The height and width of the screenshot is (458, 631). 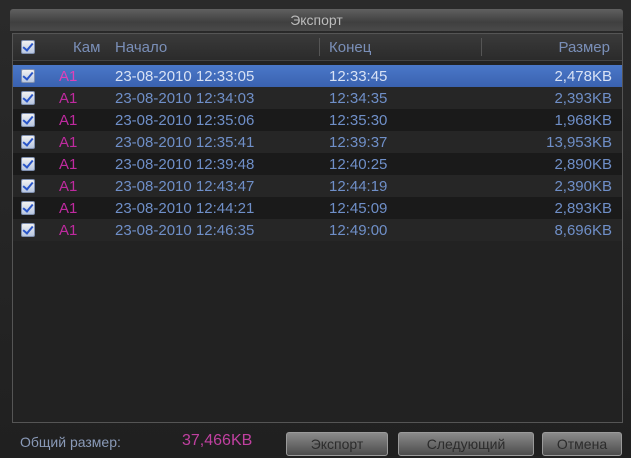 What do you see at coordinates (583, 230) in the screenshot?
I see `row-size: 8,696KB` at bounding box center [583, 230].